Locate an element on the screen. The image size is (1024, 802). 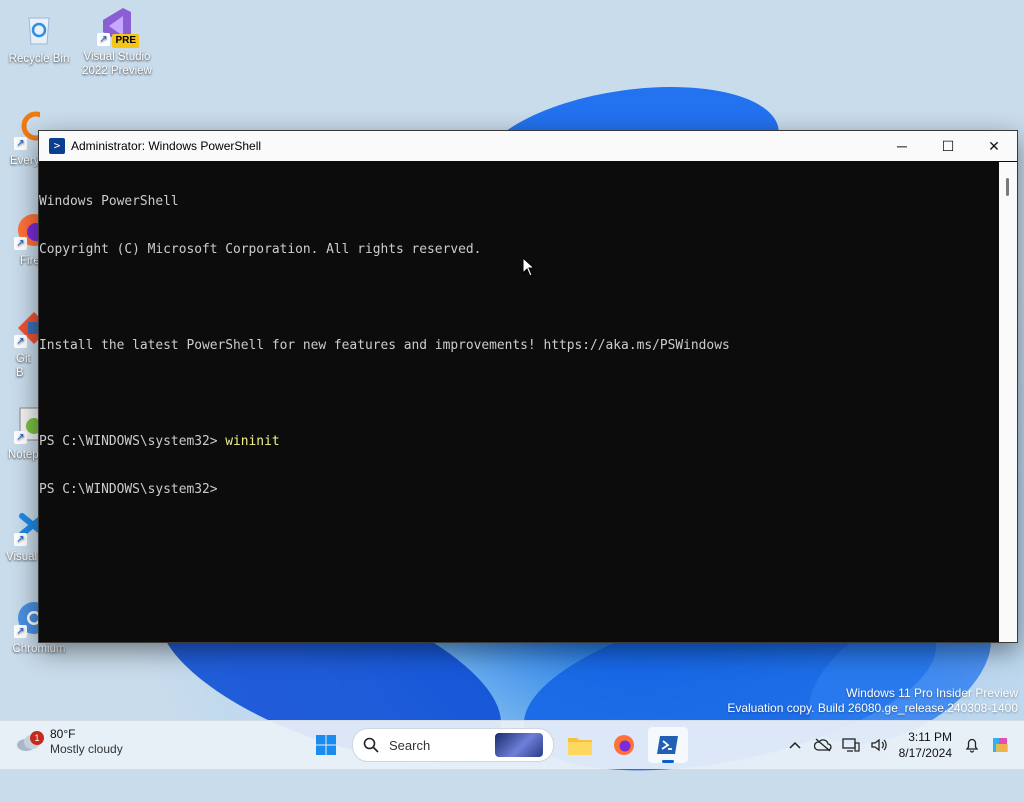
taskbar-clock: 3:11 PM 8/17/2024 is located at coordinates (925, 745).